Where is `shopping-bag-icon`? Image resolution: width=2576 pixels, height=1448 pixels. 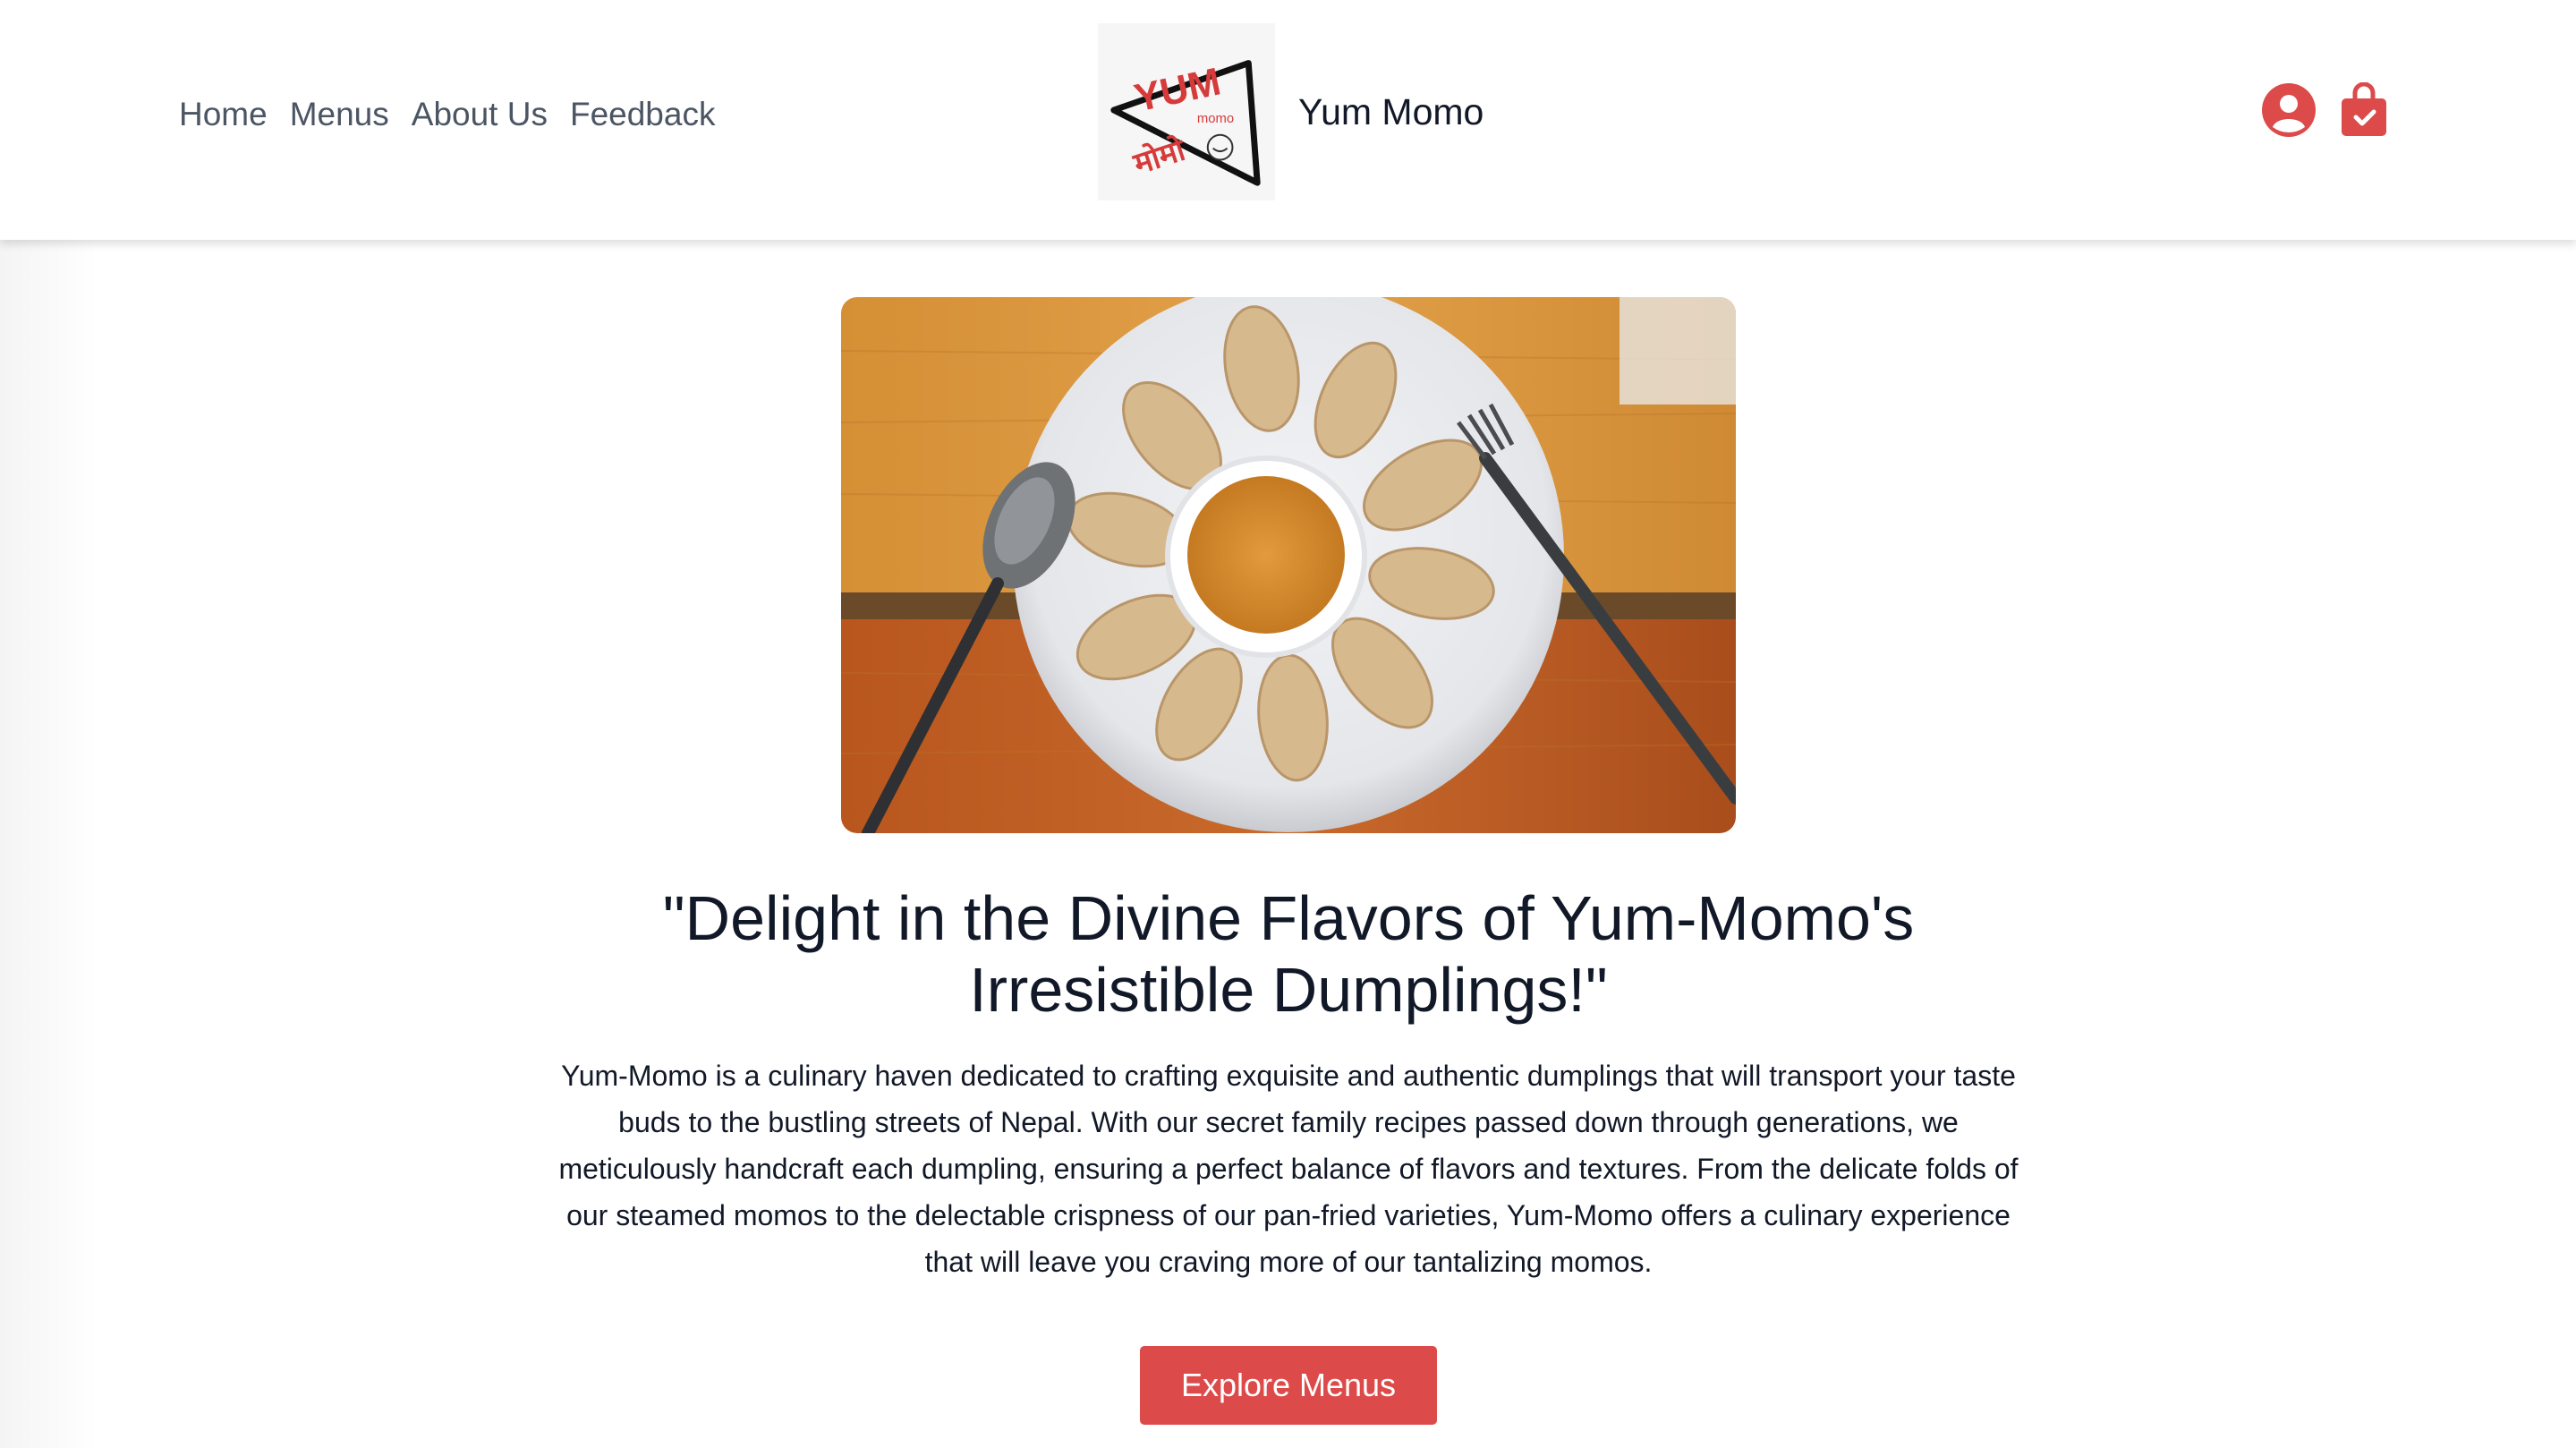
shopping-bag-icon is located at coordinates (2364, 110).